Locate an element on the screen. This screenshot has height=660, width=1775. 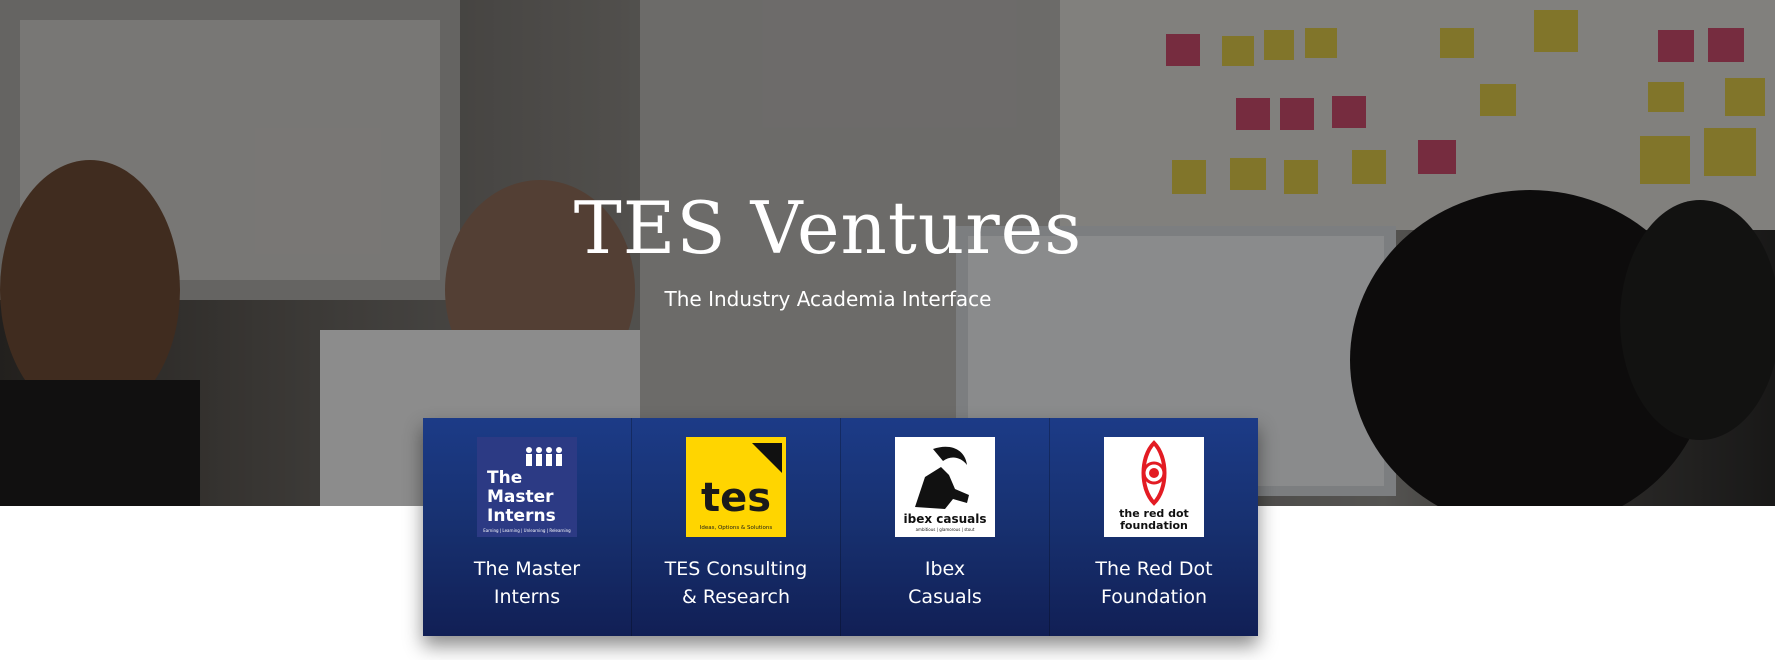
svg-text: ibex casuals is located at coordinates (944, 519).